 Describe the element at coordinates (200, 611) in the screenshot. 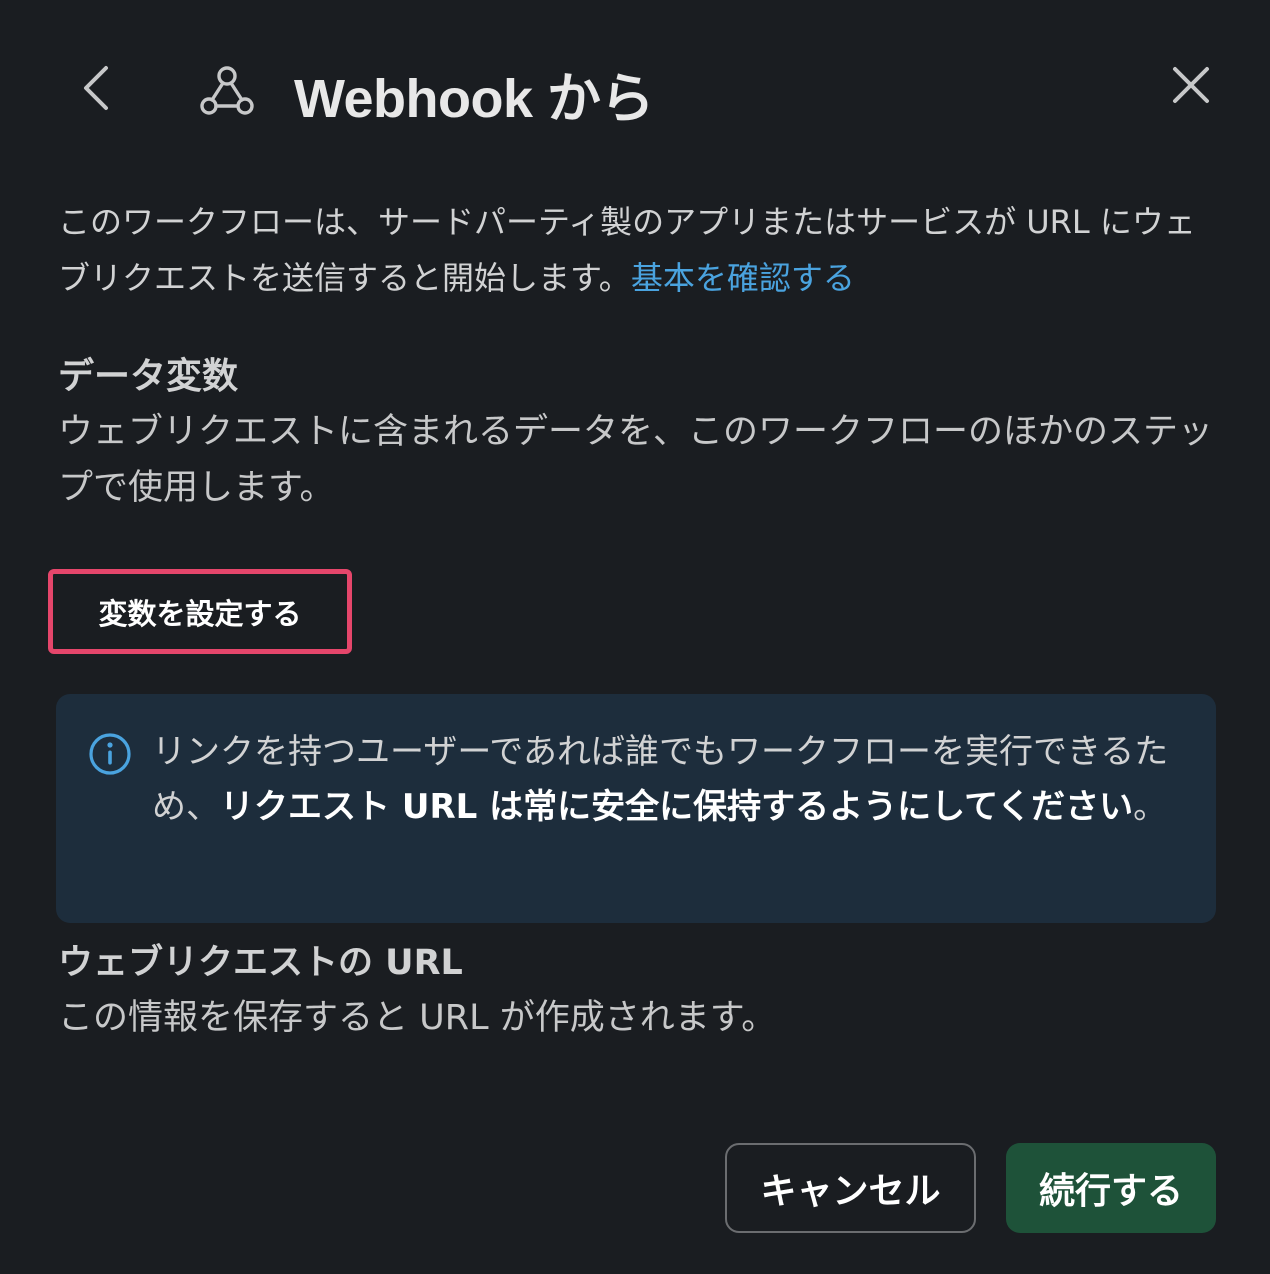

I see `set-variables-button: 変数を設定する` at that location.